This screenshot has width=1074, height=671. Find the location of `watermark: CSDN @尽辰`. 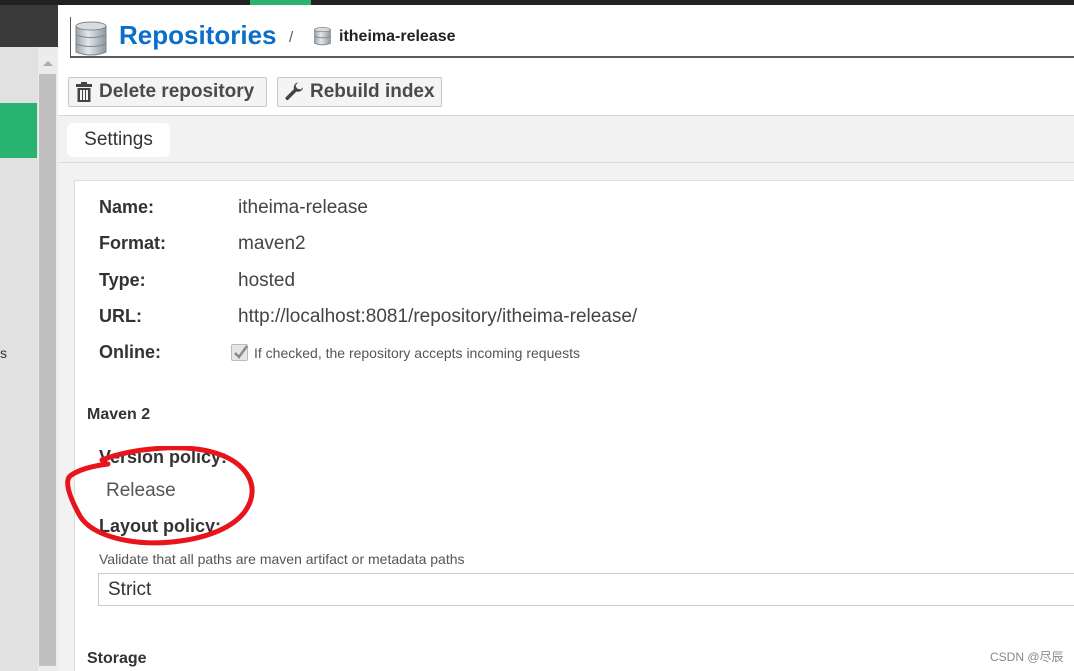

watermark: CSDN @尽辰 is located at coordinates (1027, 657).